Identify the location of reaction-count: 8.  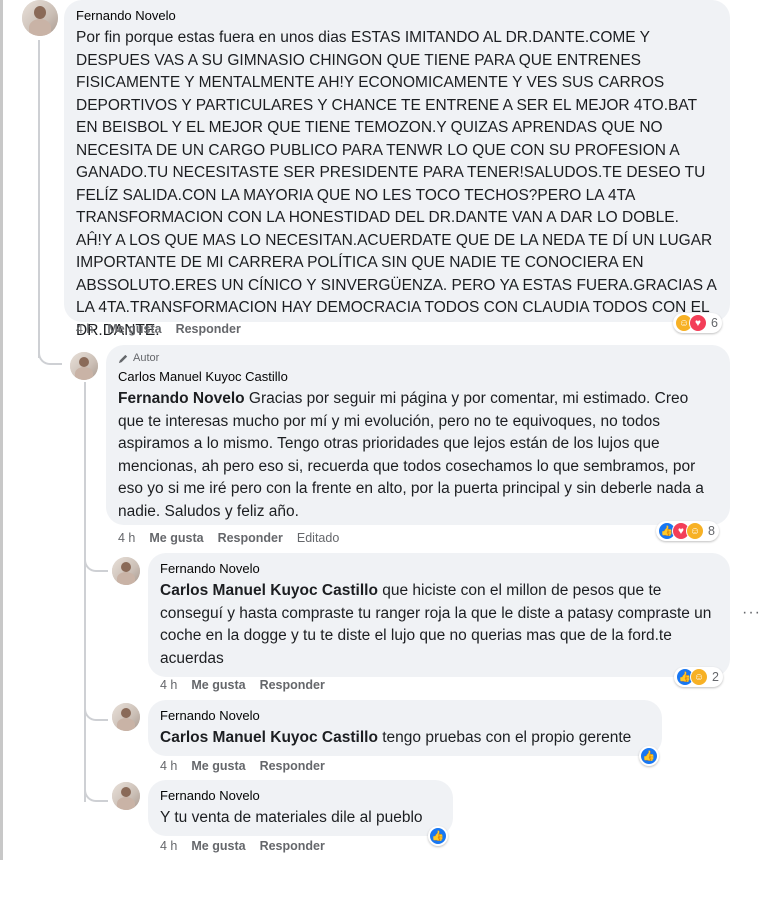
(711, 531).